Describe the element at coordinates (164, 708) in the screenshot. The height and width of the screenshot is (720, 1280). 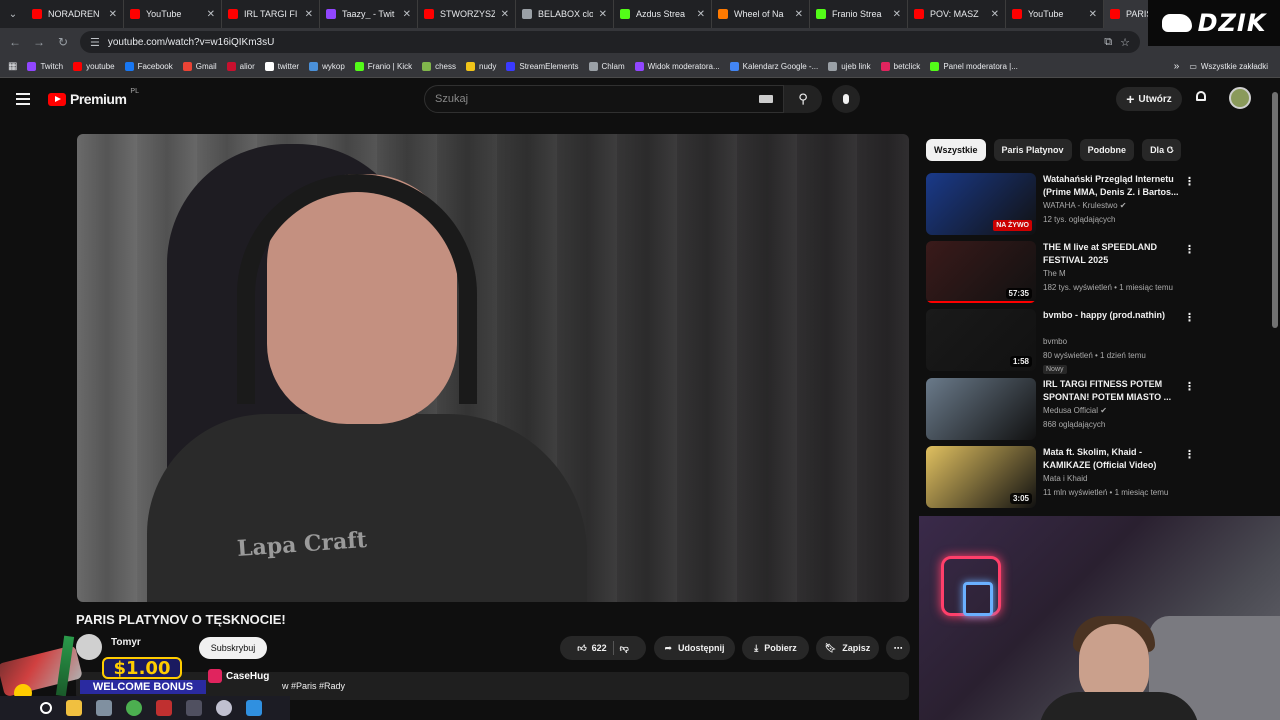
I see `taskbar-obs-icon` at that location.